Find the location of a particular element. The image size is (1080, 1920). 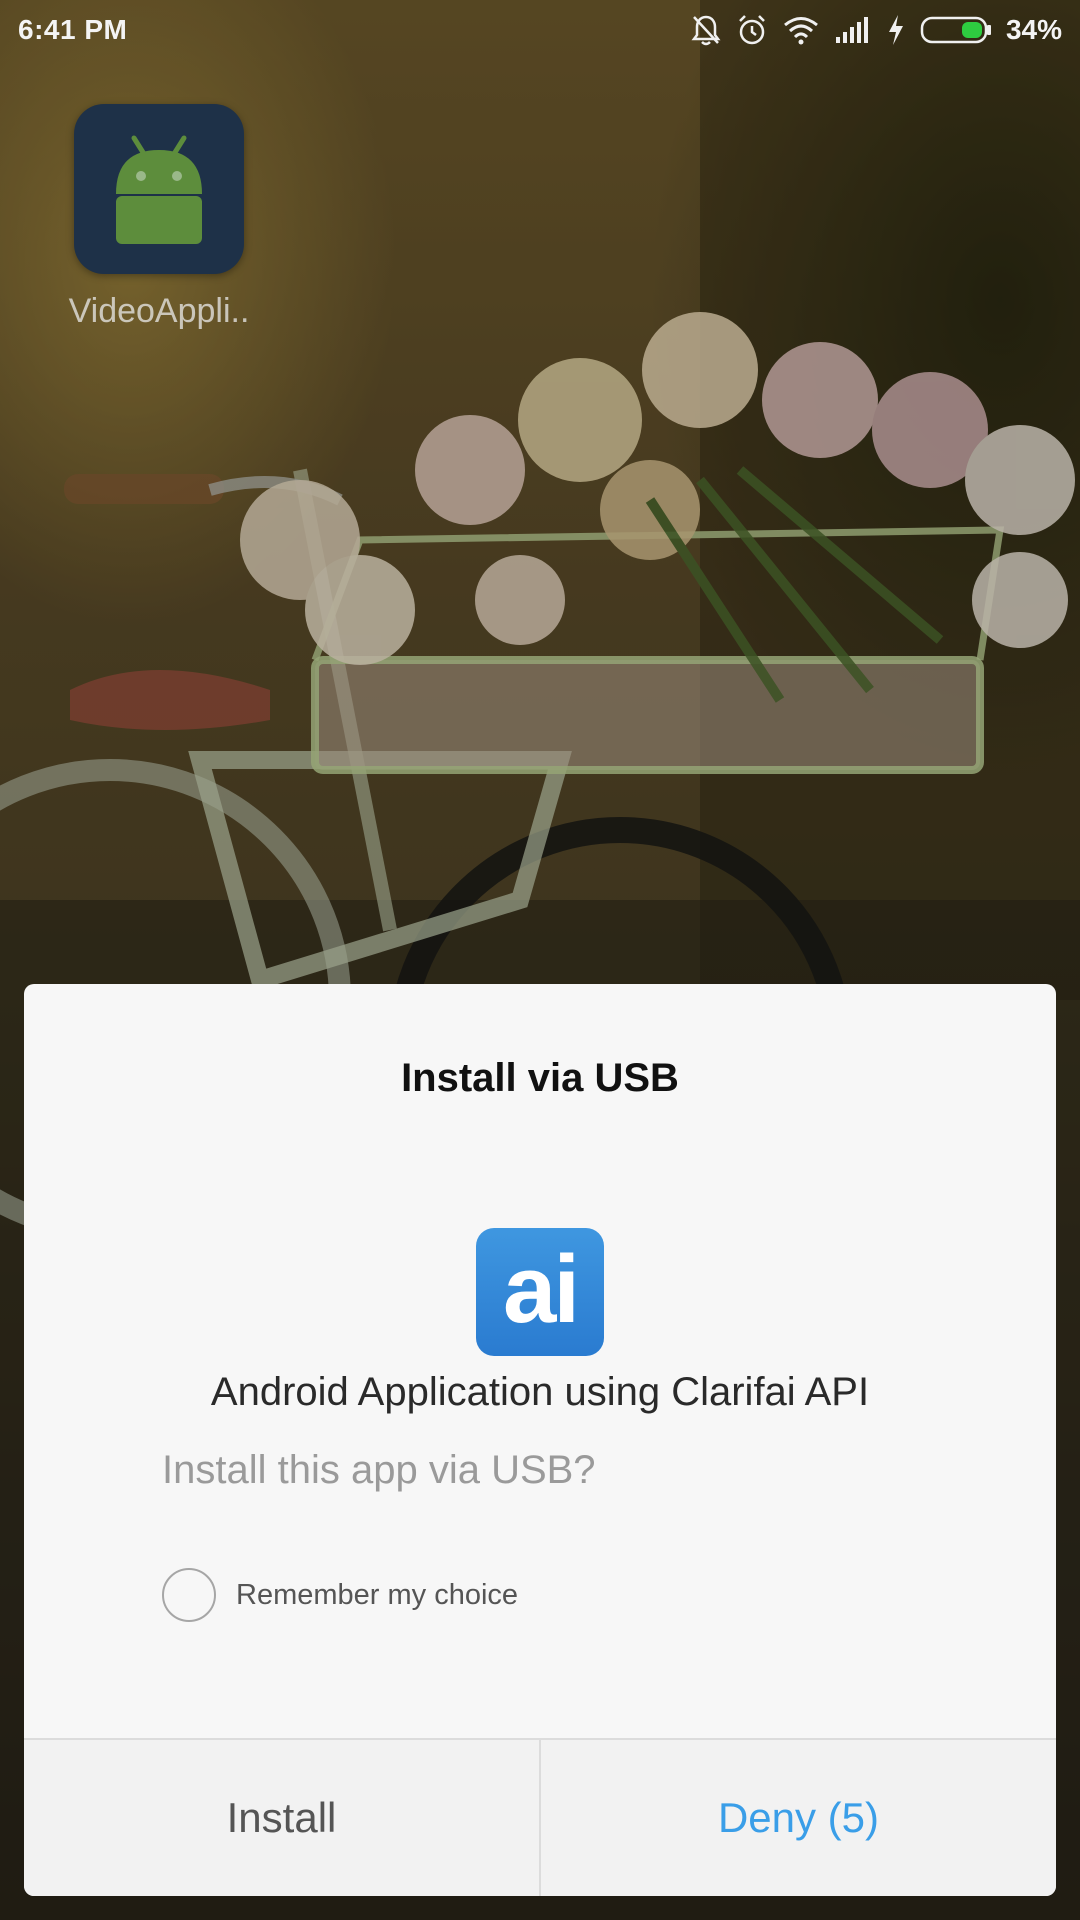

clarifai-app-icon: ai is located at coordinates (540, 1292).